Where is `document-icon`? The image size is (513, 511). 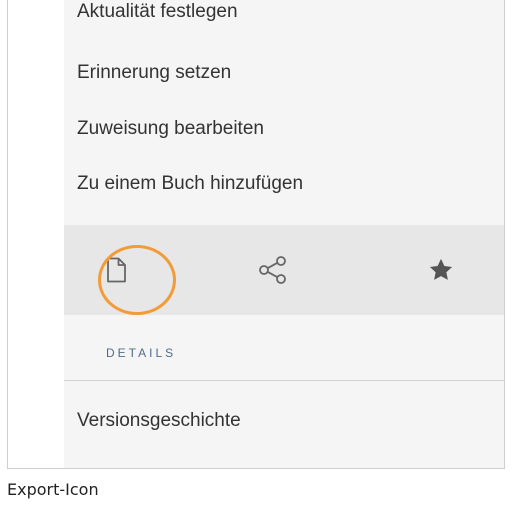 document-icon is located at coordinates (116, 270).